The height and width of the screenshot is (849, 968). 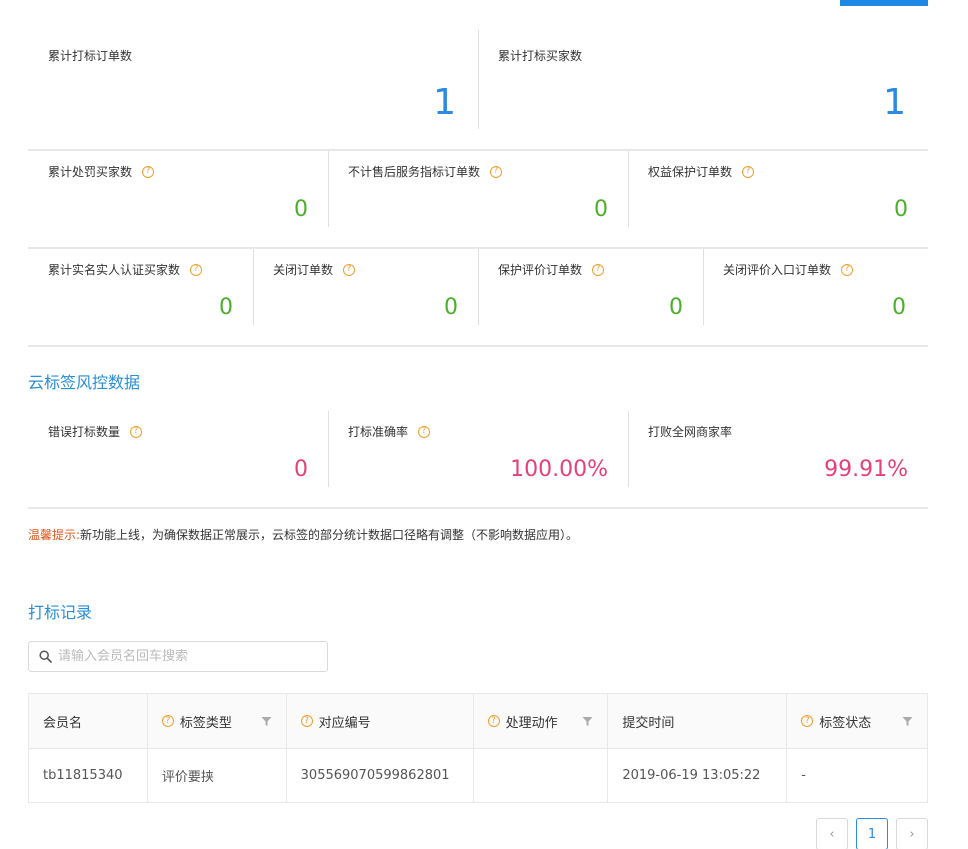 I want to click on risk-row: 错误打标数量? 0 打标准确率? 100.00% 打败全网商家率 99.91%, so click(x=478, y=460).